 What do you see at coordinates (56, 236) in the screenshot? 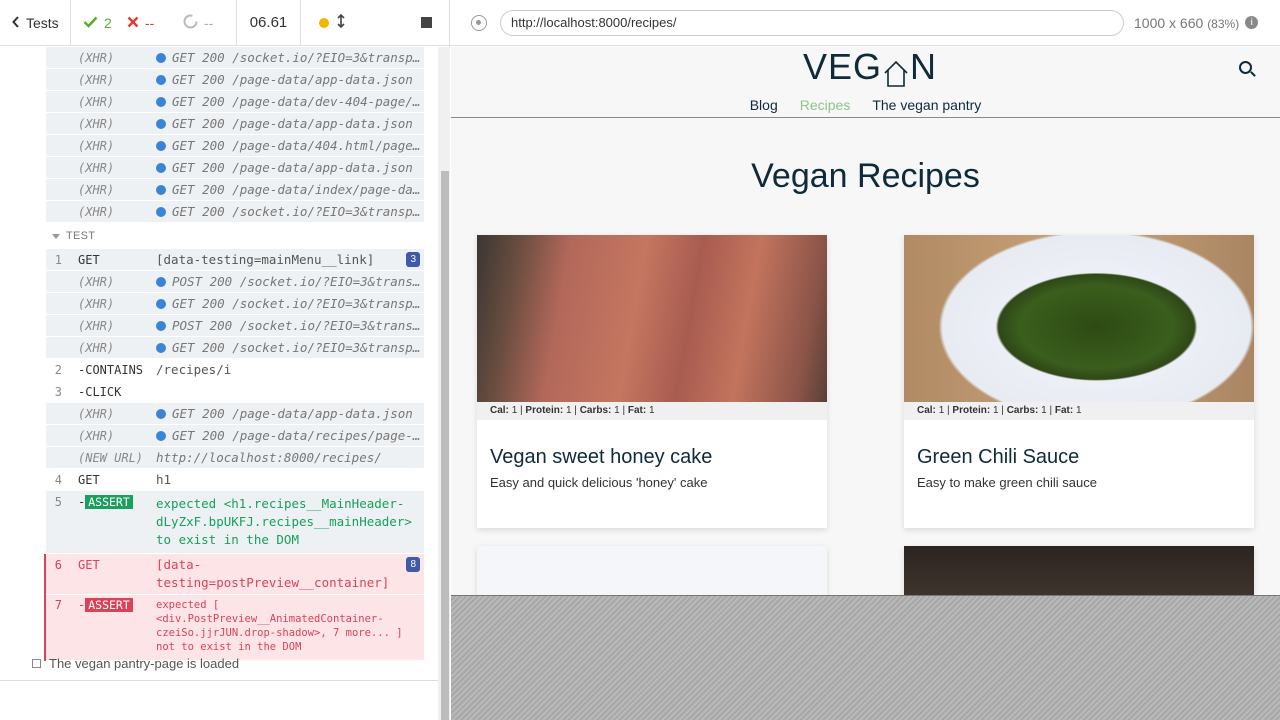
I see `caret-down-icon` at bounding box center [56, 236].